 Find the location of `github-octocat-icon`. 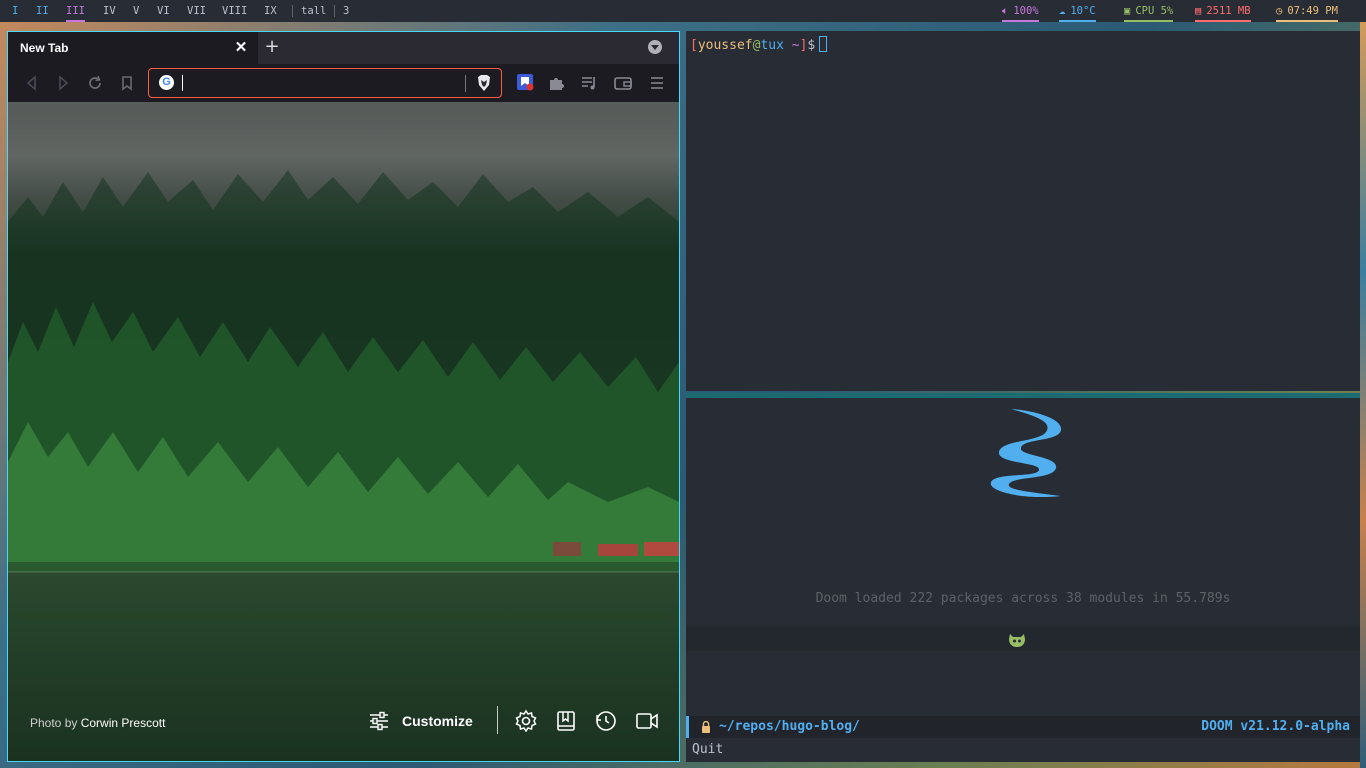

github-octocat-icon is located at coordinates (1017, 640).